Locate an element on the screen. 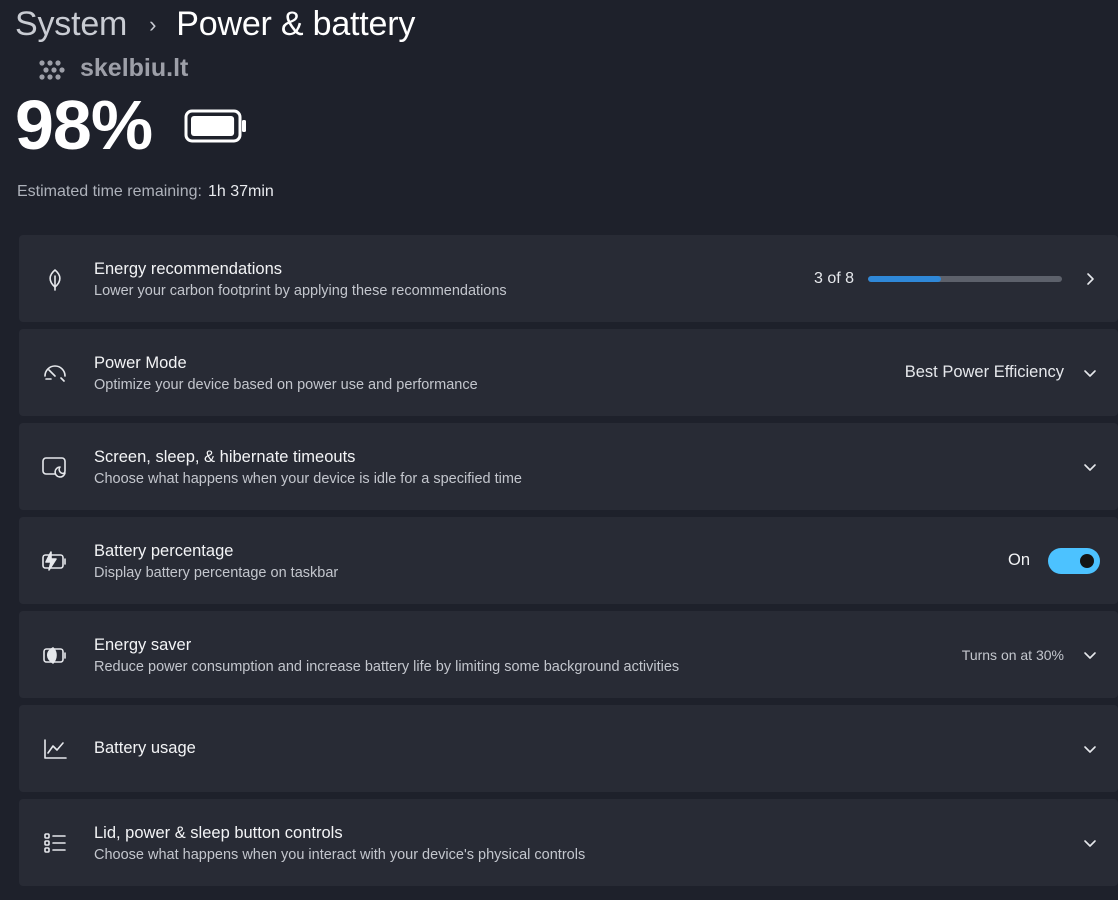 Image resolution: width=1118 pixels, height=900 pixels. estimated-time-value: 1h 37min is located at coordinates (240, 191).